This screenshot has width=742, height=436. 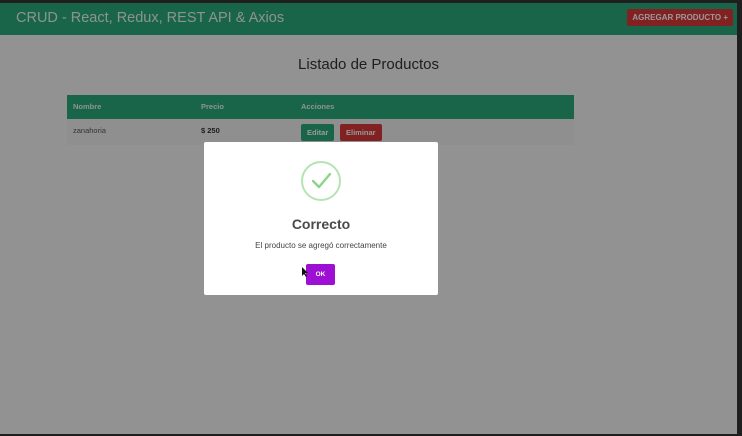 What do you see at coordinates (321, 245) in the screenshot?
I see `dialog-message: El producto se agregó correctamente` at bounding box center [321, 245].